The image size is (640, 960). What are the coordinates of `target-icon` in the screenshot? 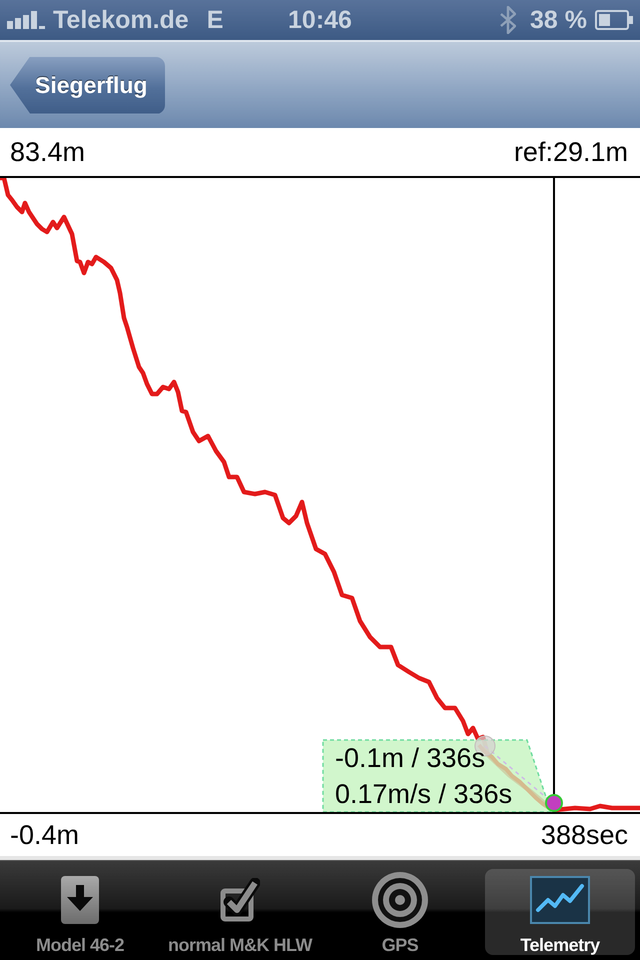 It's located at (400, 900).